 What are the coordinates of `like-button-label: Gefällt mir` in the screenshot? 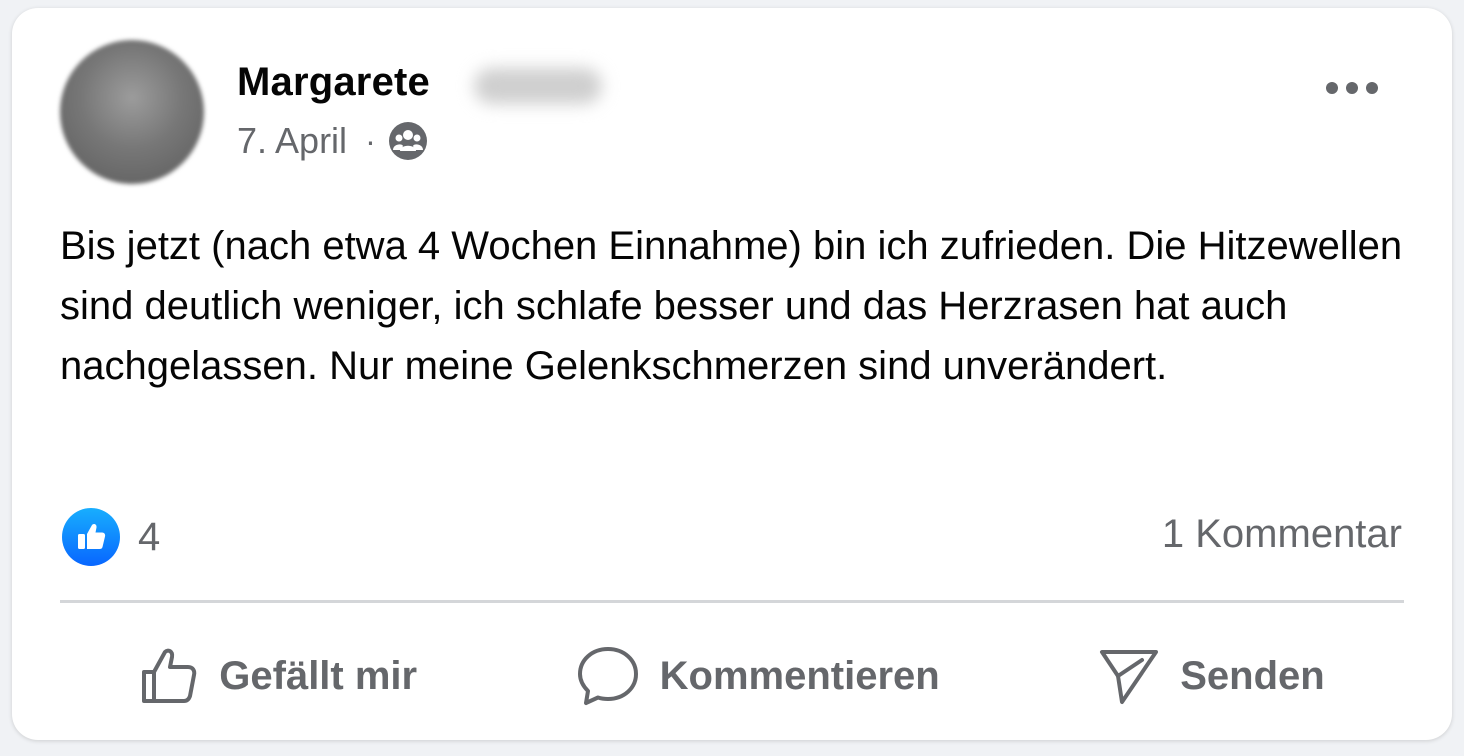 It's located at (318, 675).